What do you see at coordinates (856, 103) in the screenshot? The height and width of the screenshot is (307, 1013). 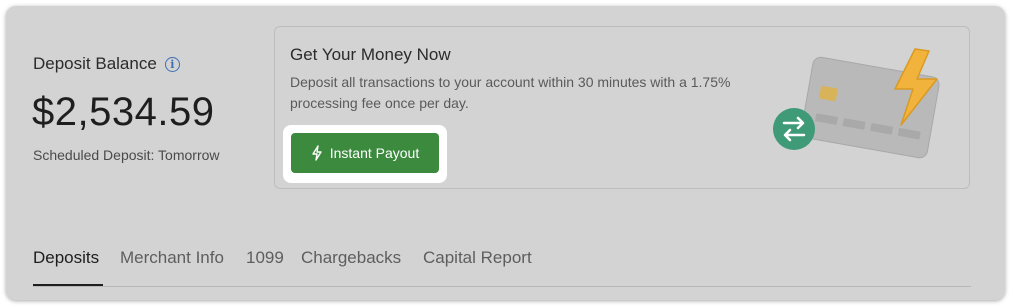 I see `credit-card-illustration` at bounding box center [856, 103].